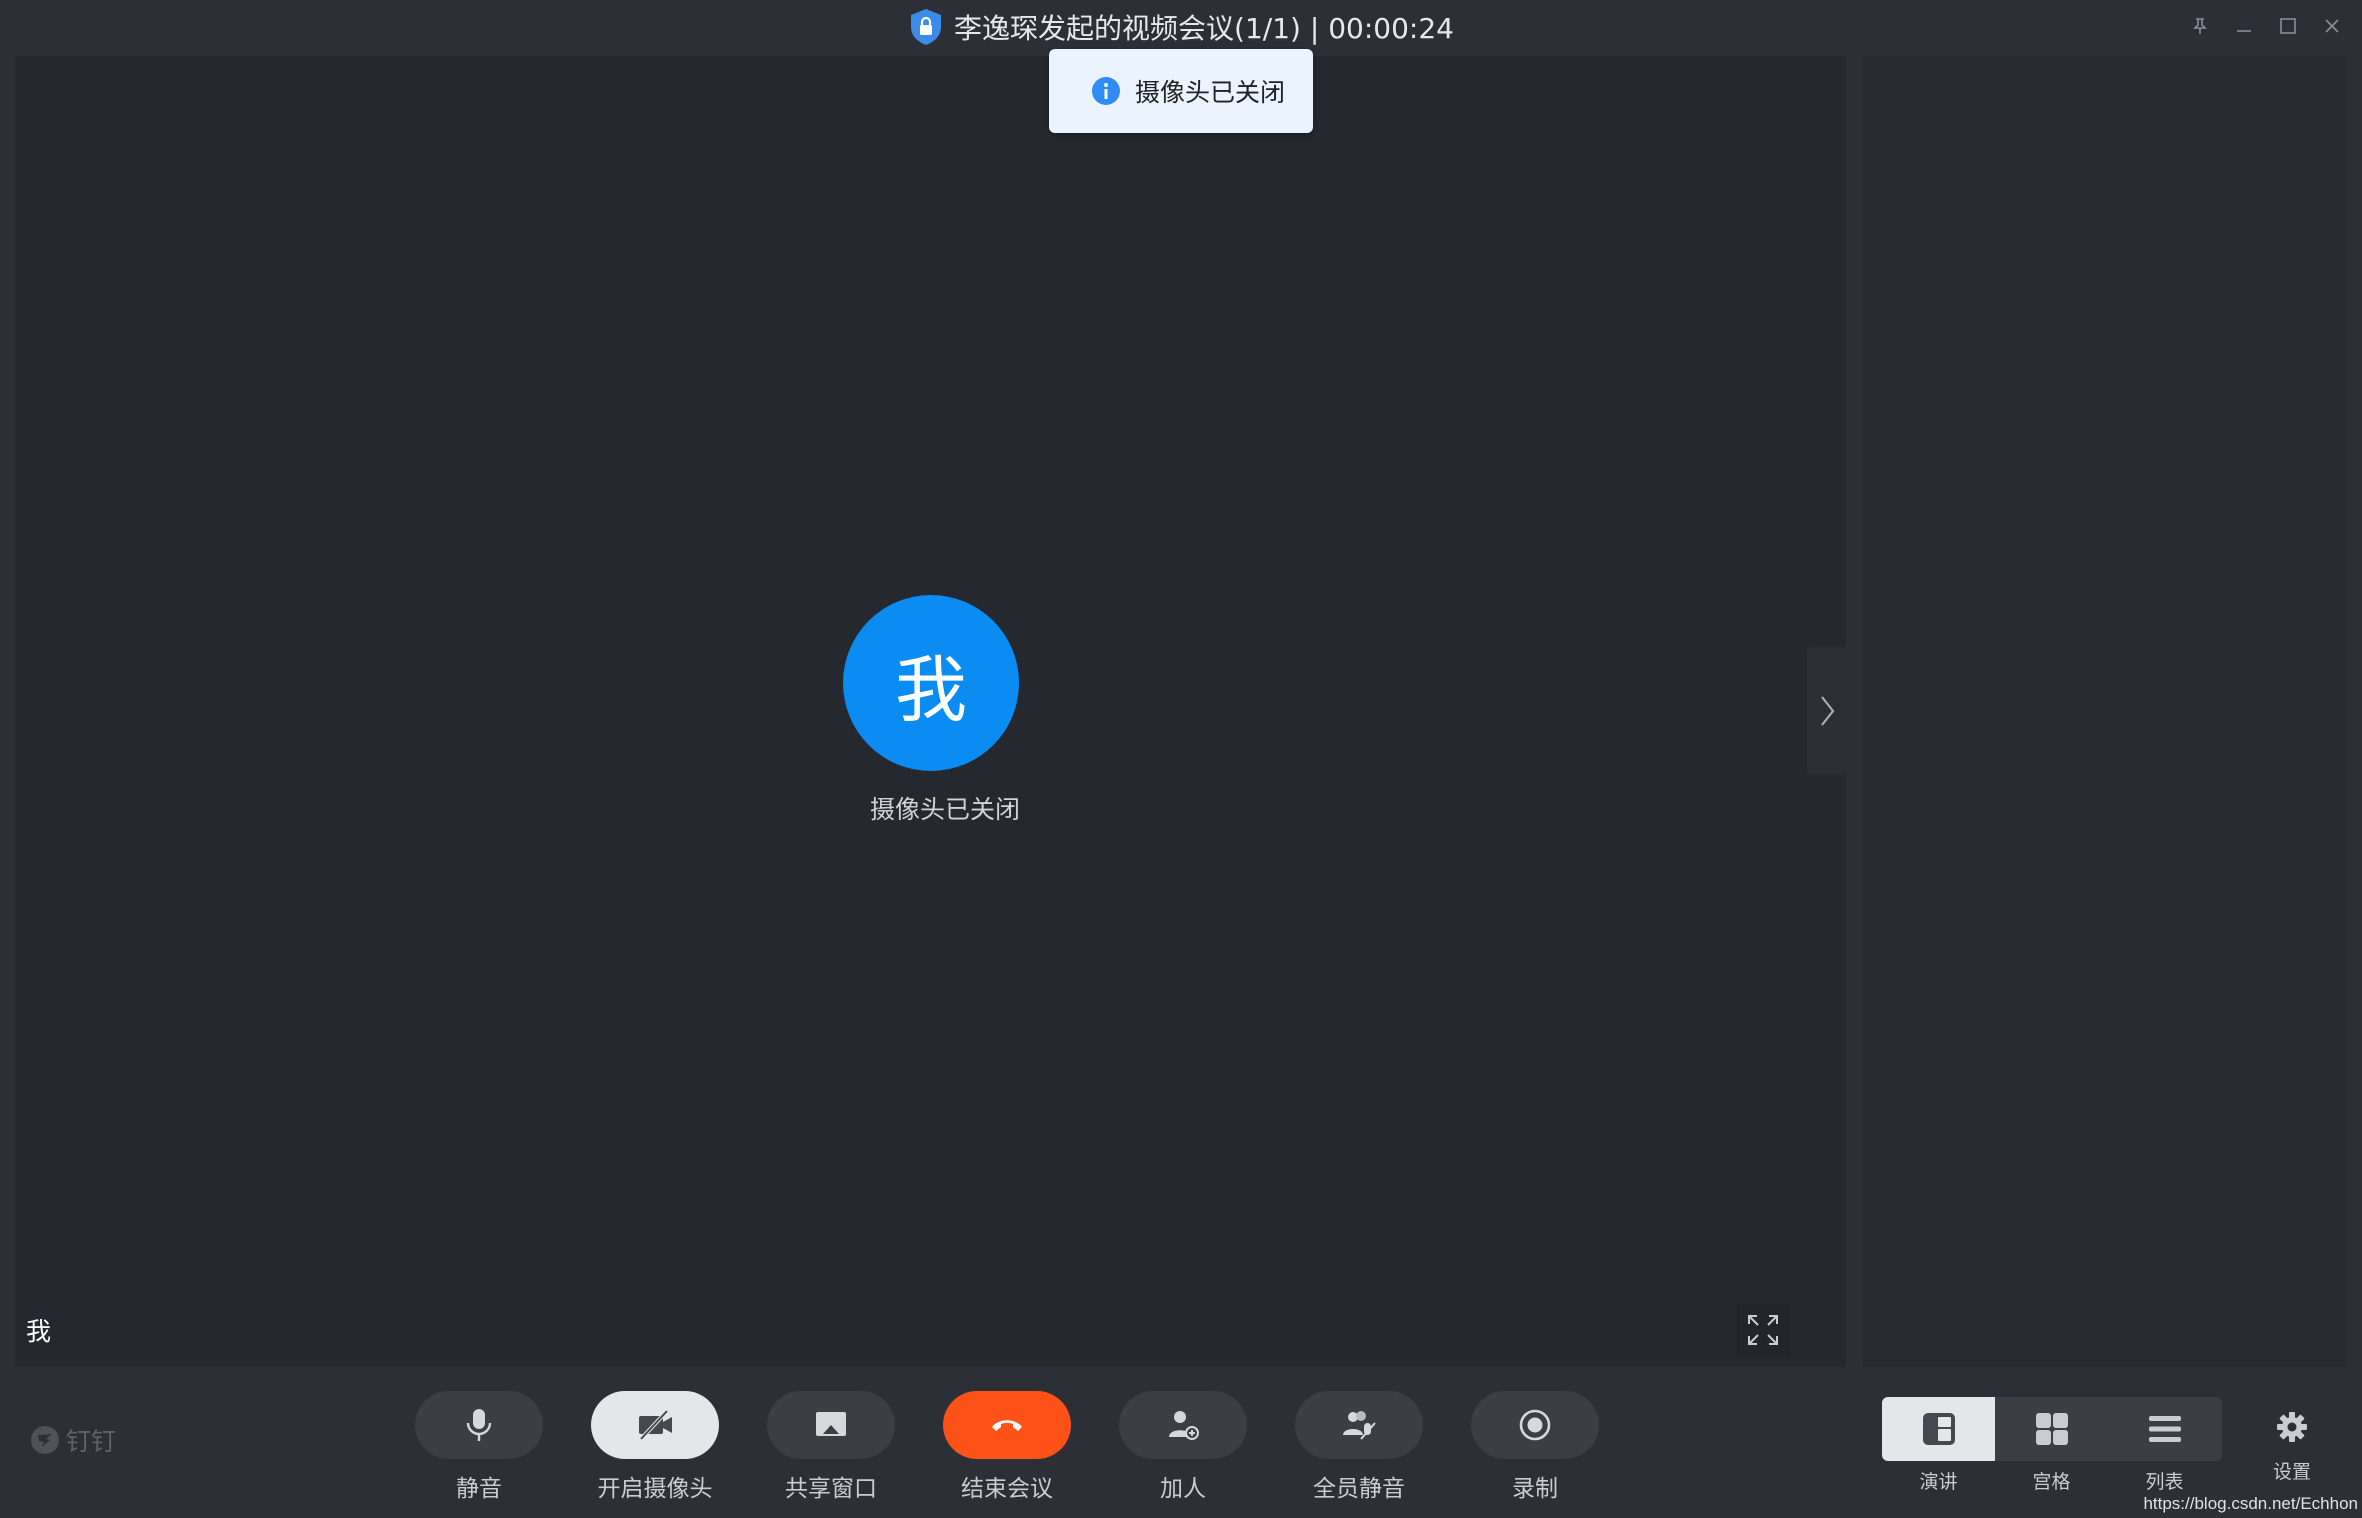 This screenshot has height=1518, width=2362. Describe the element at coordinates (926, 27) in the screenshot. I see `security-shield-icon` at that location.